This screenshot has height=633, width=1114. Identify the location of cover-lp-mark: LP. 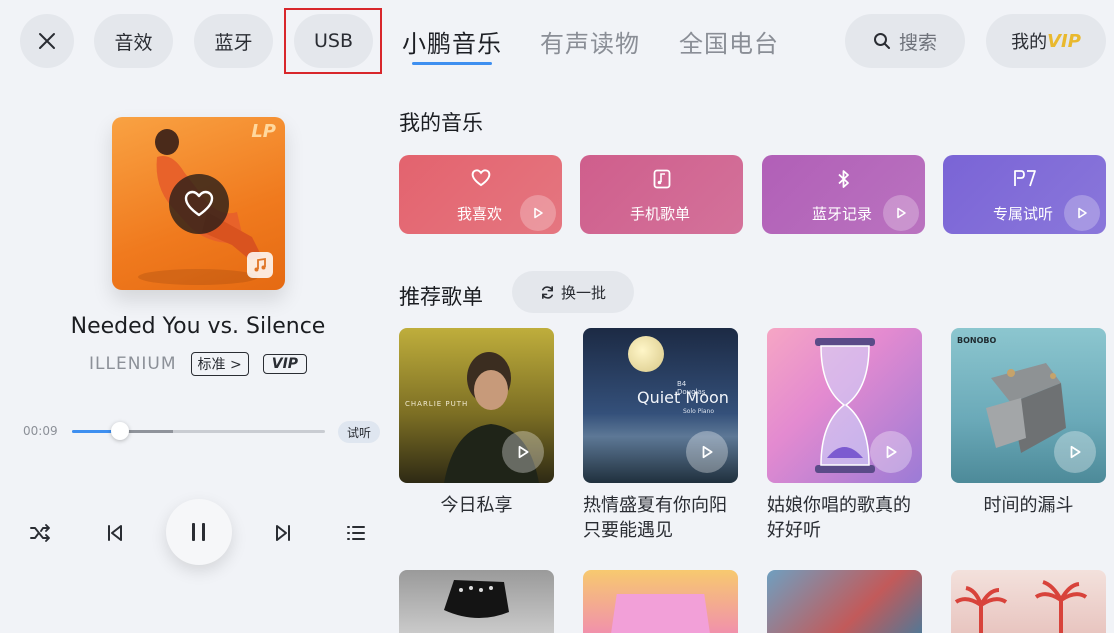
(263, 131).